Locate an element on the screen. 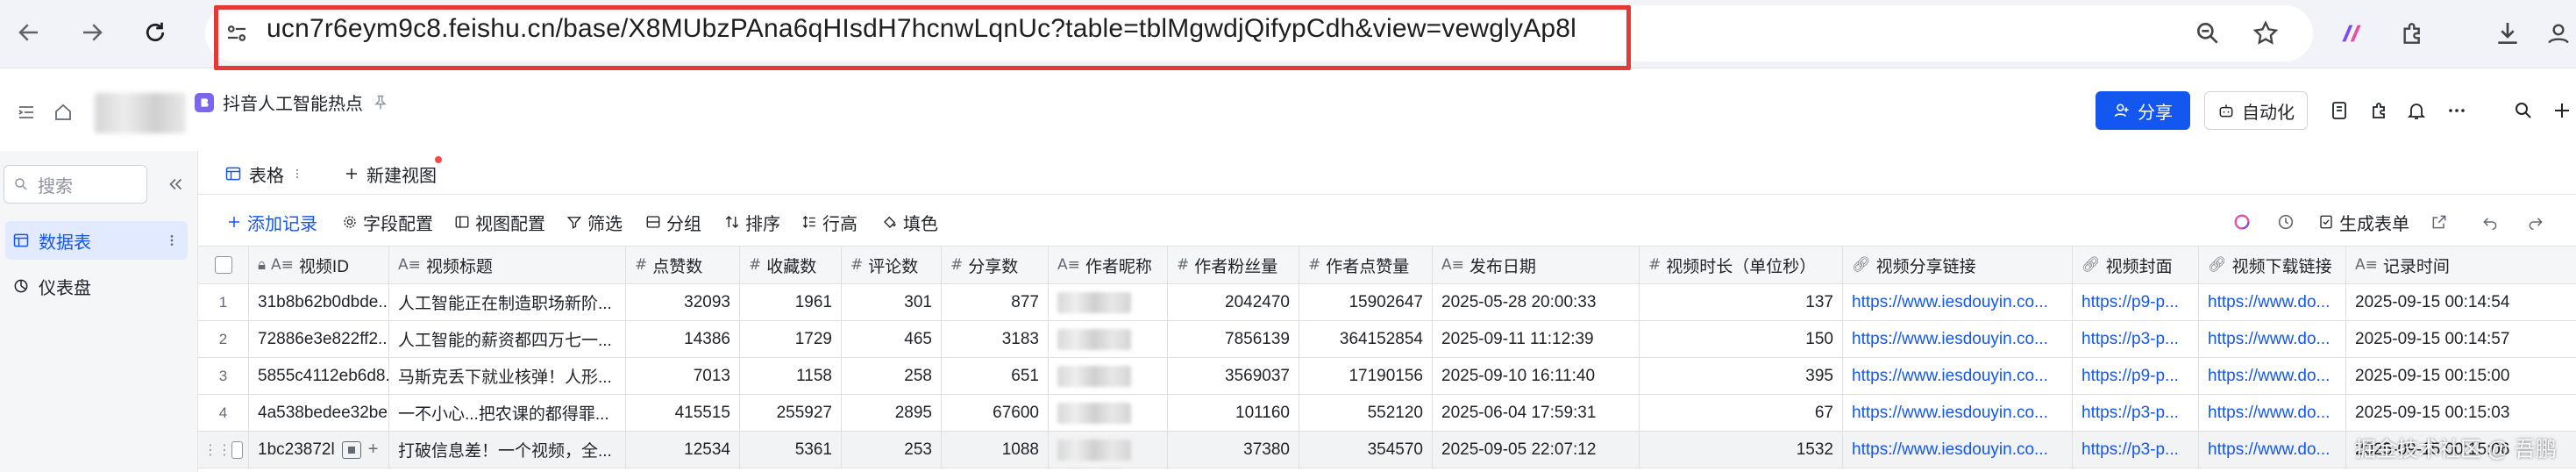 The image size is (2576, 472). cell-publish-date: 2025-09-10 16:11:40 is located at coordinates (1536, 376).